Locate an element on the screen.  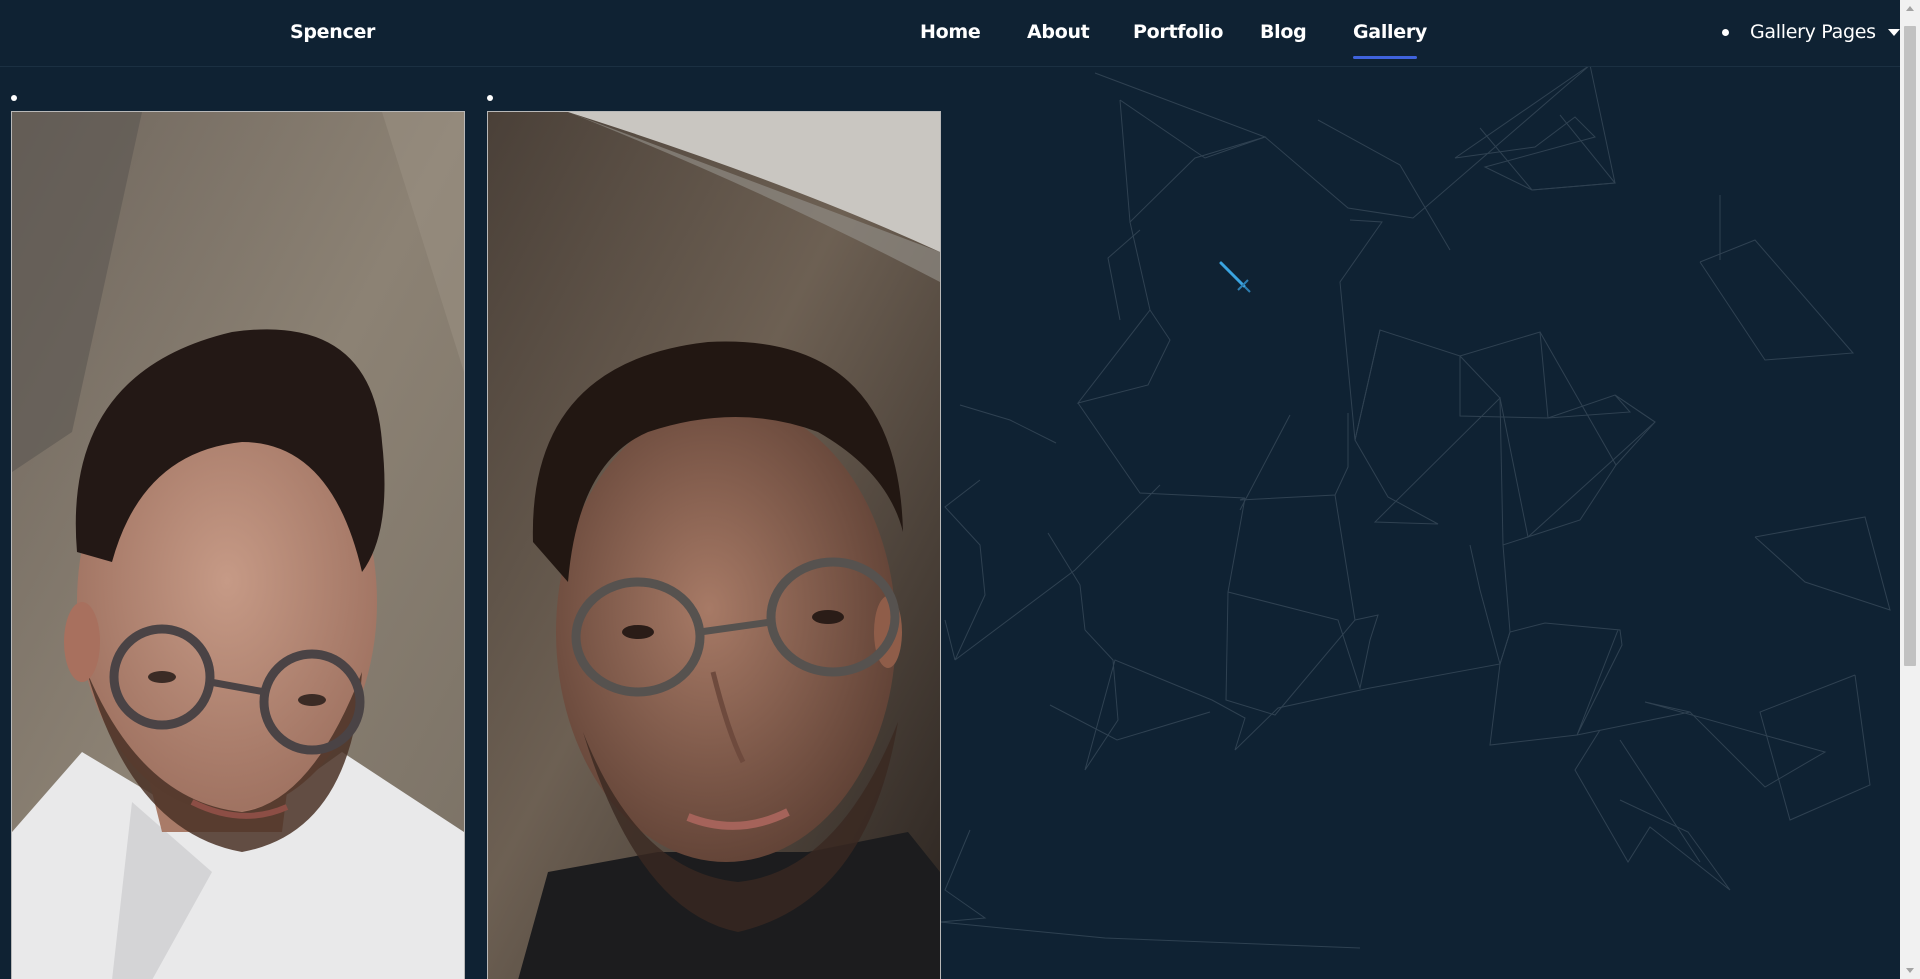
nav-home: Home is located at coordinates (950, 32).